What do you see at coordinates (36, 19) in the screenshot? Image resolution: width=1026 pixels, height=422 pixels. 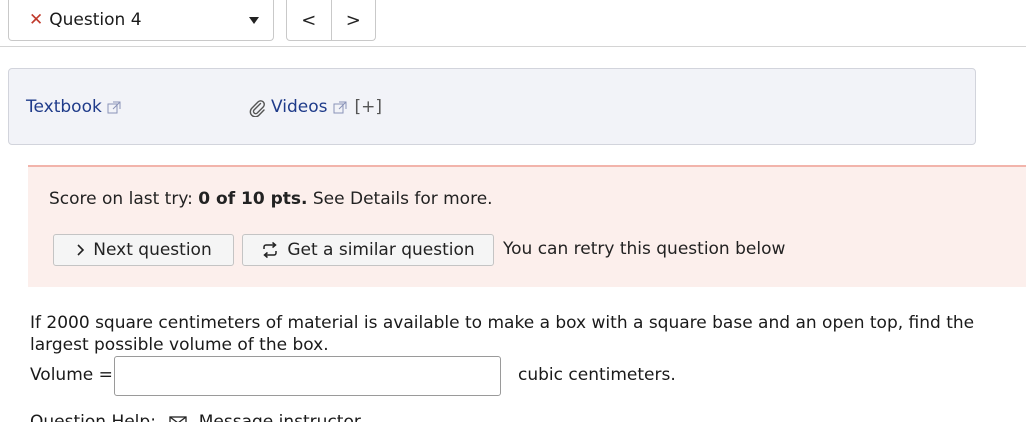 I see `incorrect-x-icon: ✕` at bounding box center [36, 19].